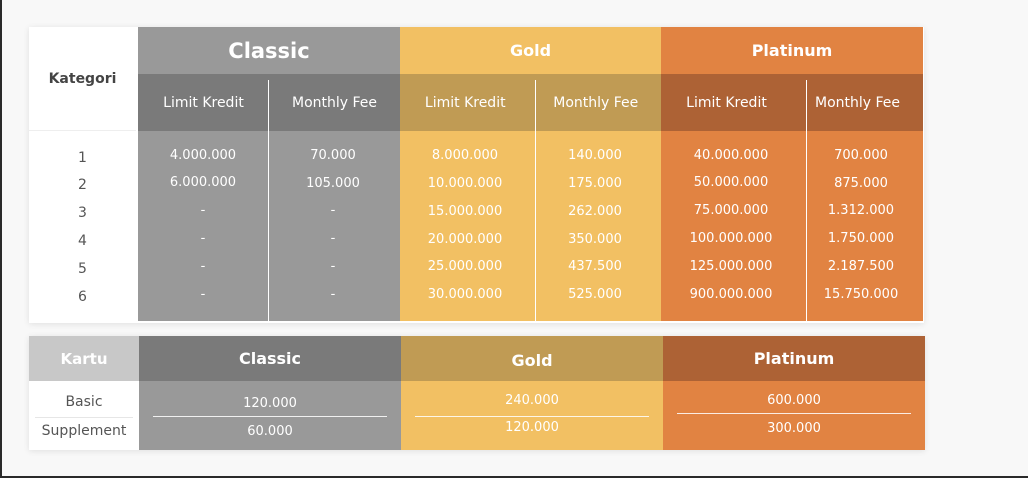 This screenshot has width=1028, height=478. Describe the element at coordinates (270, 358) in the screenshot. I see `card-classic-title: Classic` at that location.